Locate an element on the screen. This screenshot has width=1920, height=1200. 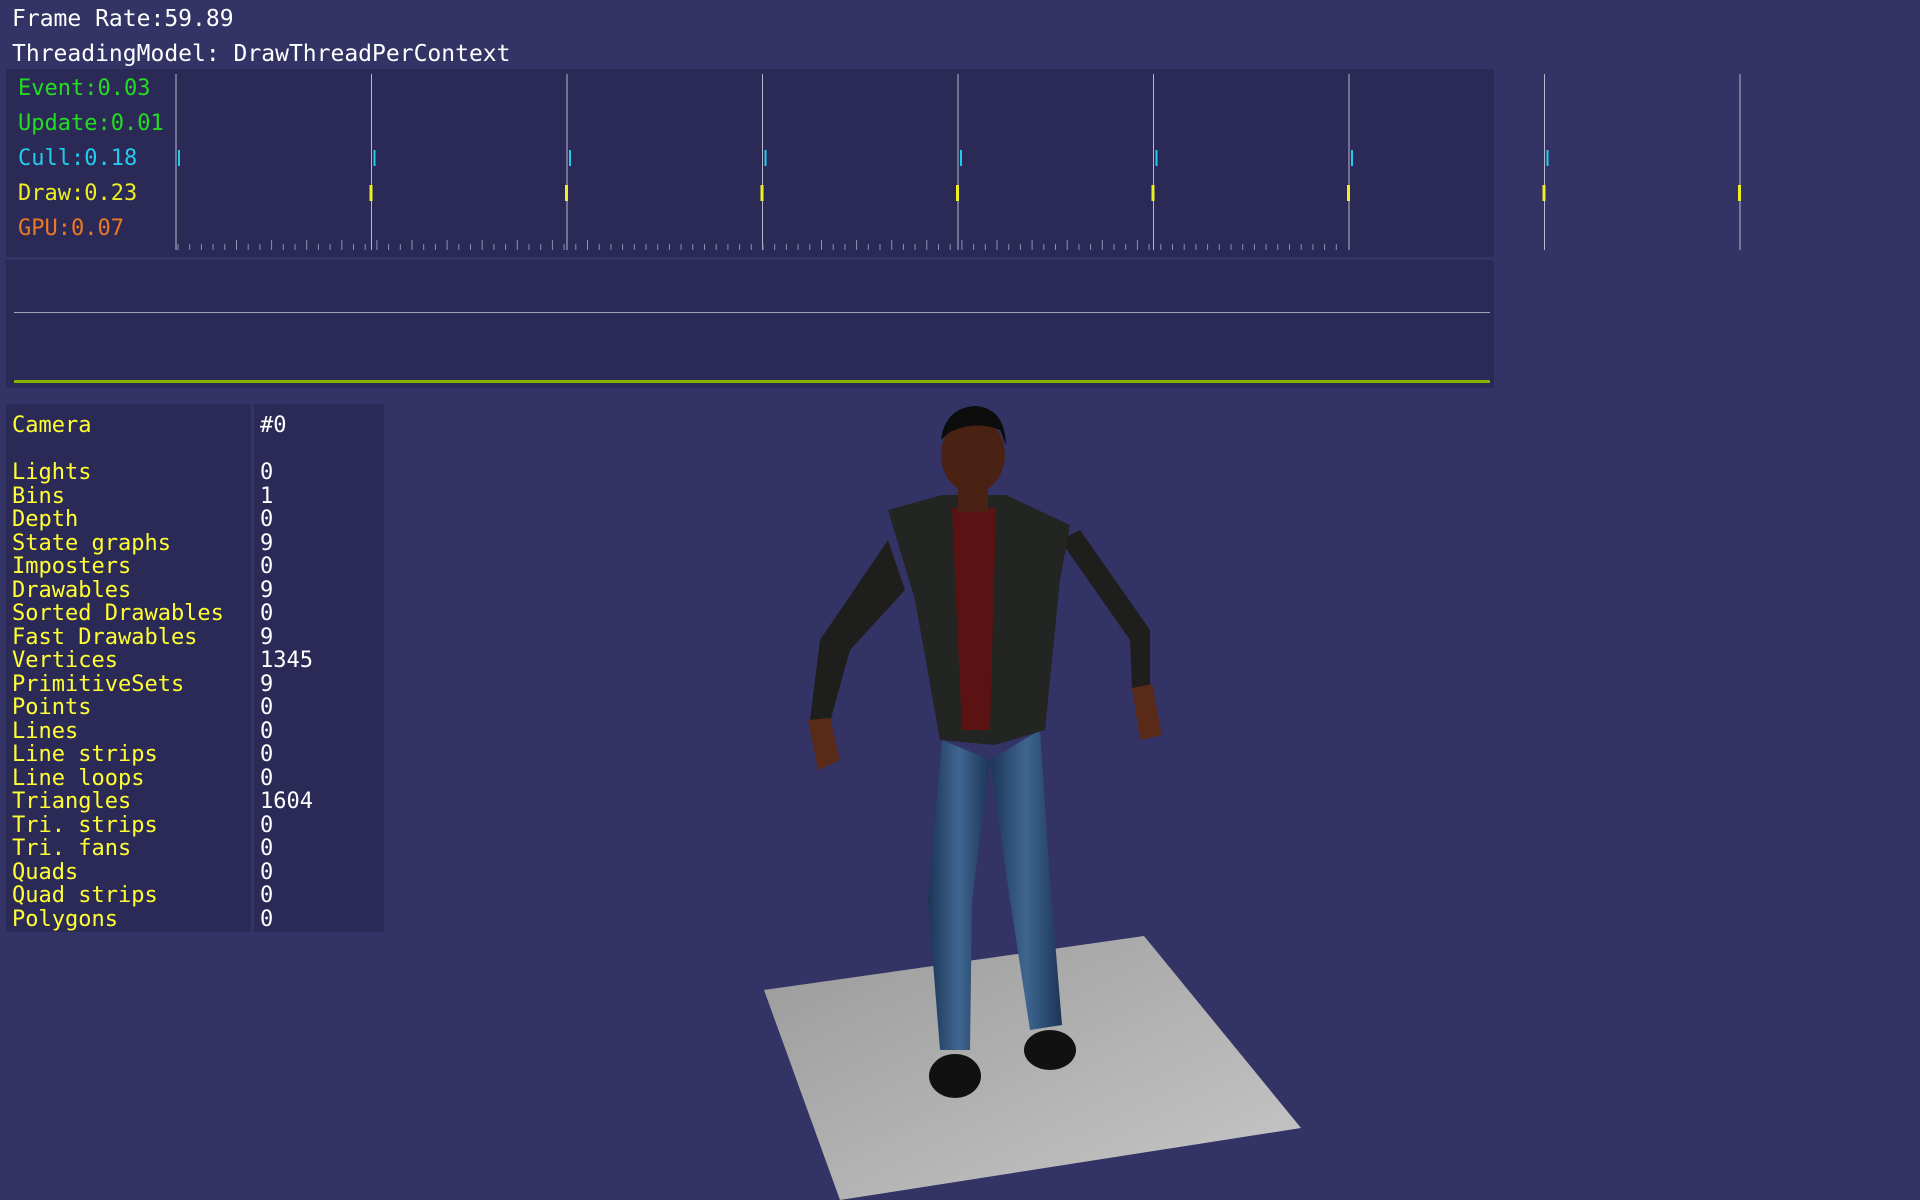
graph-frame-line is located at coordinates (752, 381).